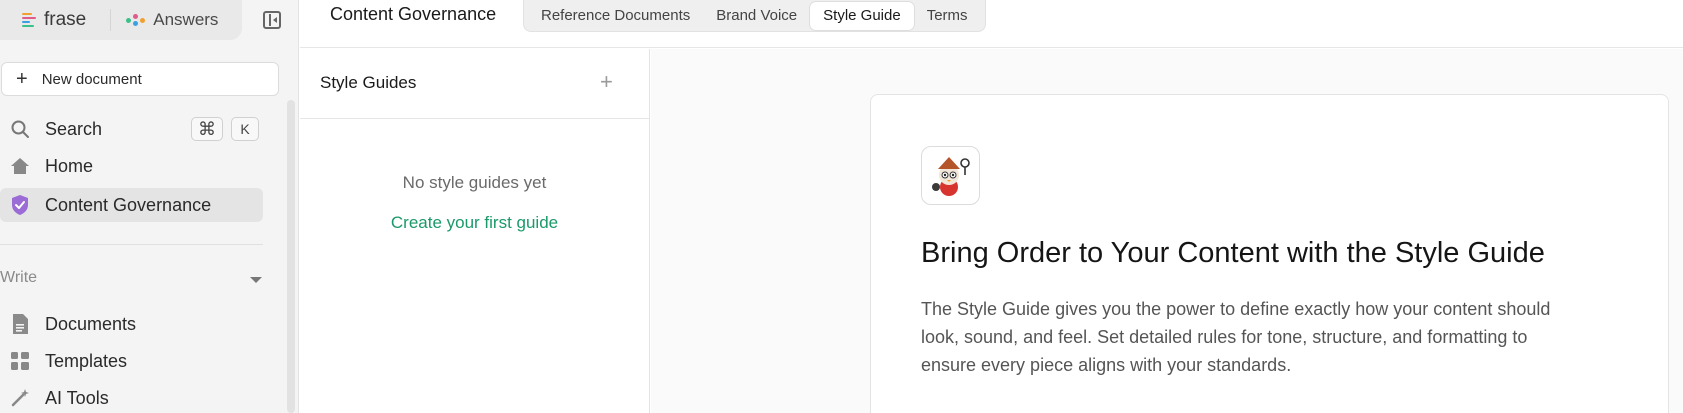 The image size is (1683, 413). I want to click on sidebar-item-ai-tools: AI Tools, so click(131, 397).